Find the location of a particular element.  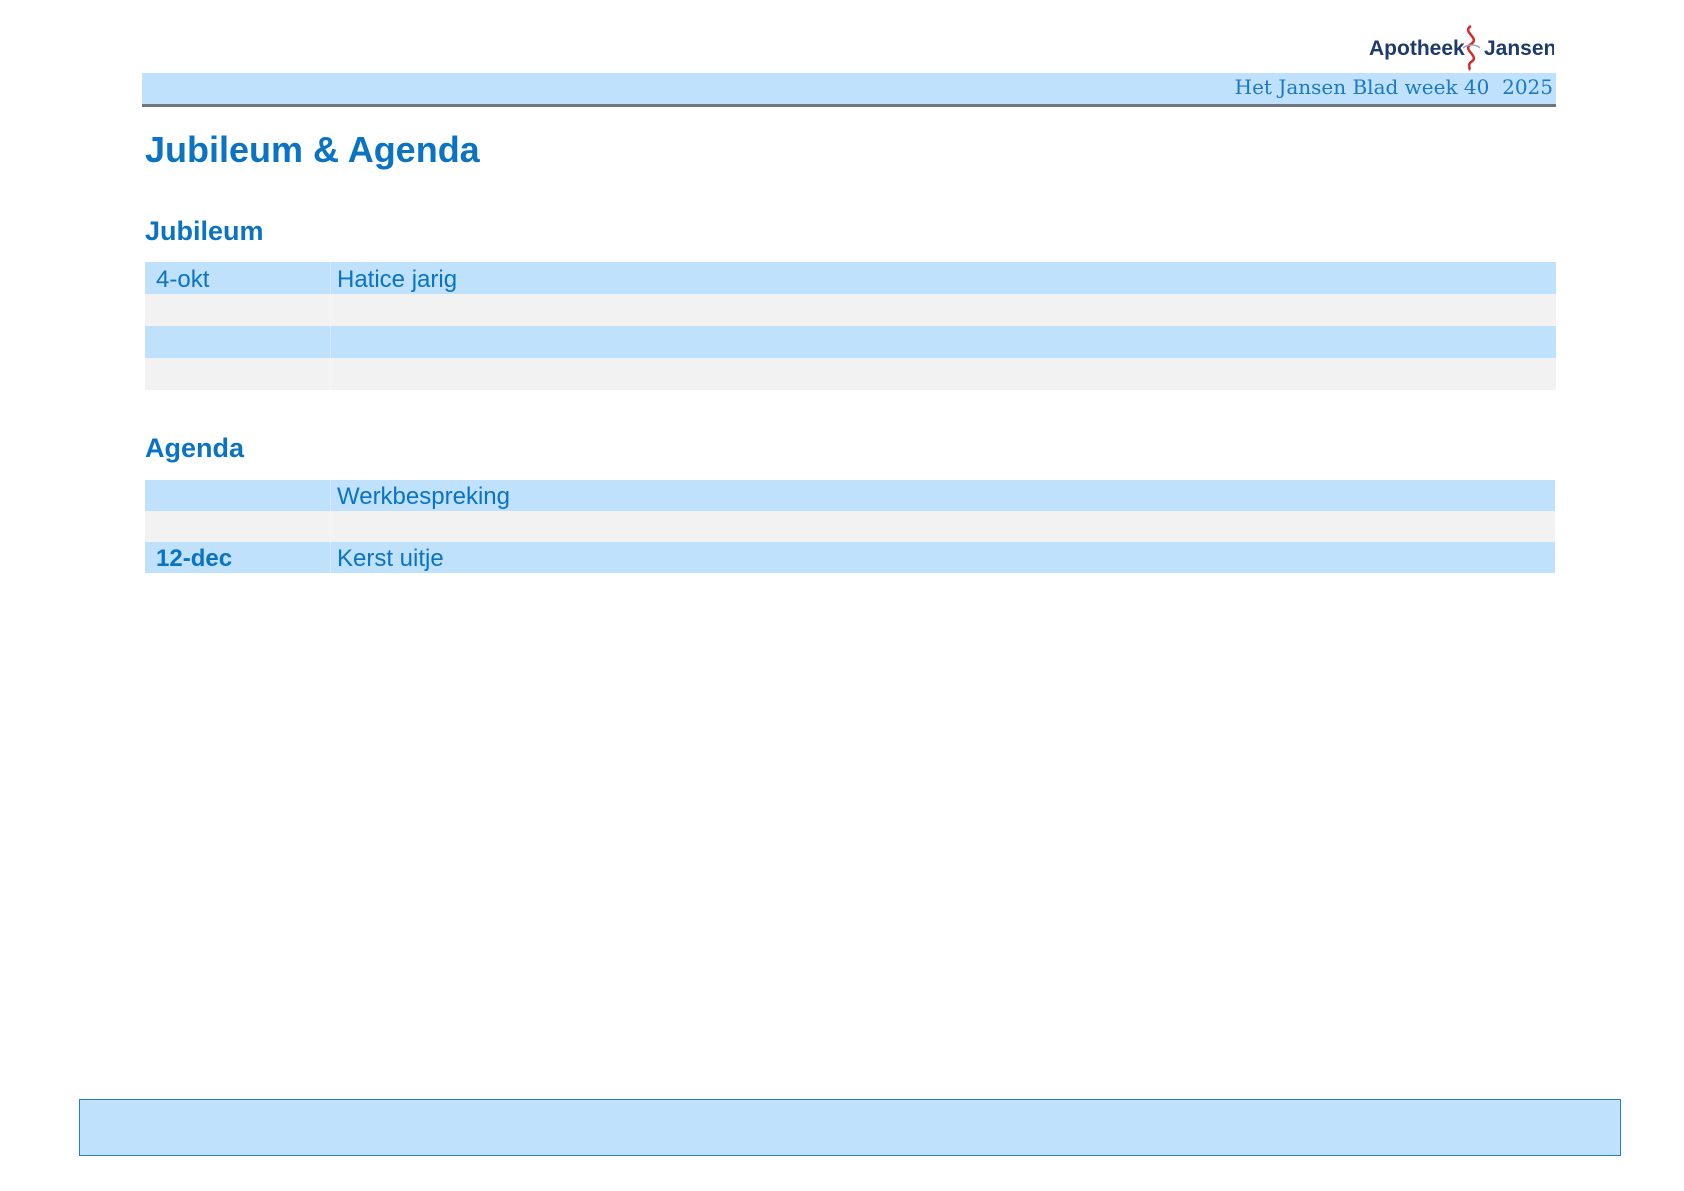

apotheek-jansen-logo: Apotheek Jansen is located at coordinates (1461, 47).